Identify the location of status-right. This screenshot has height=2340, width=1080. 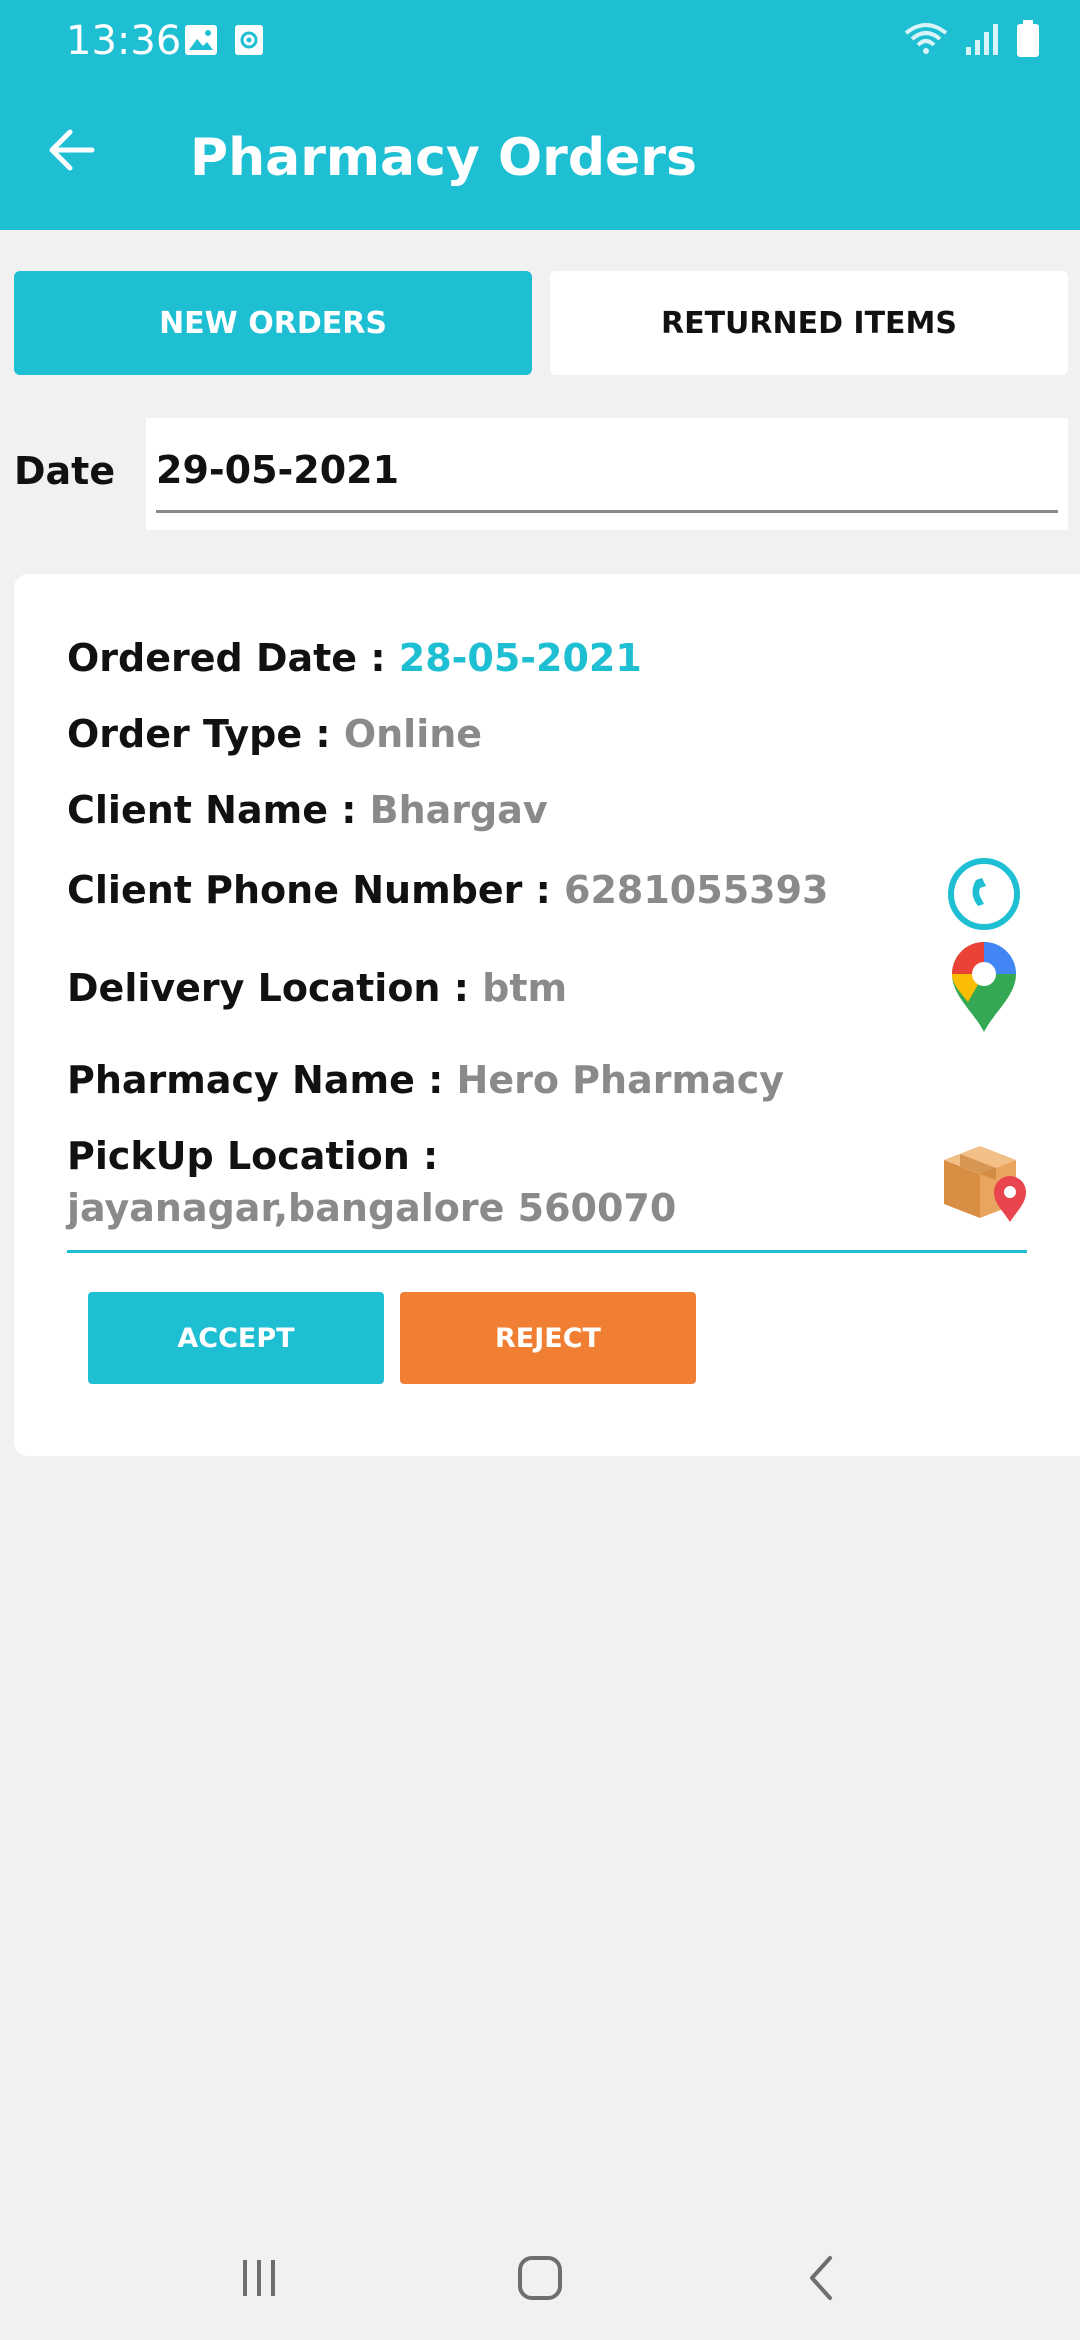
(972, 41).